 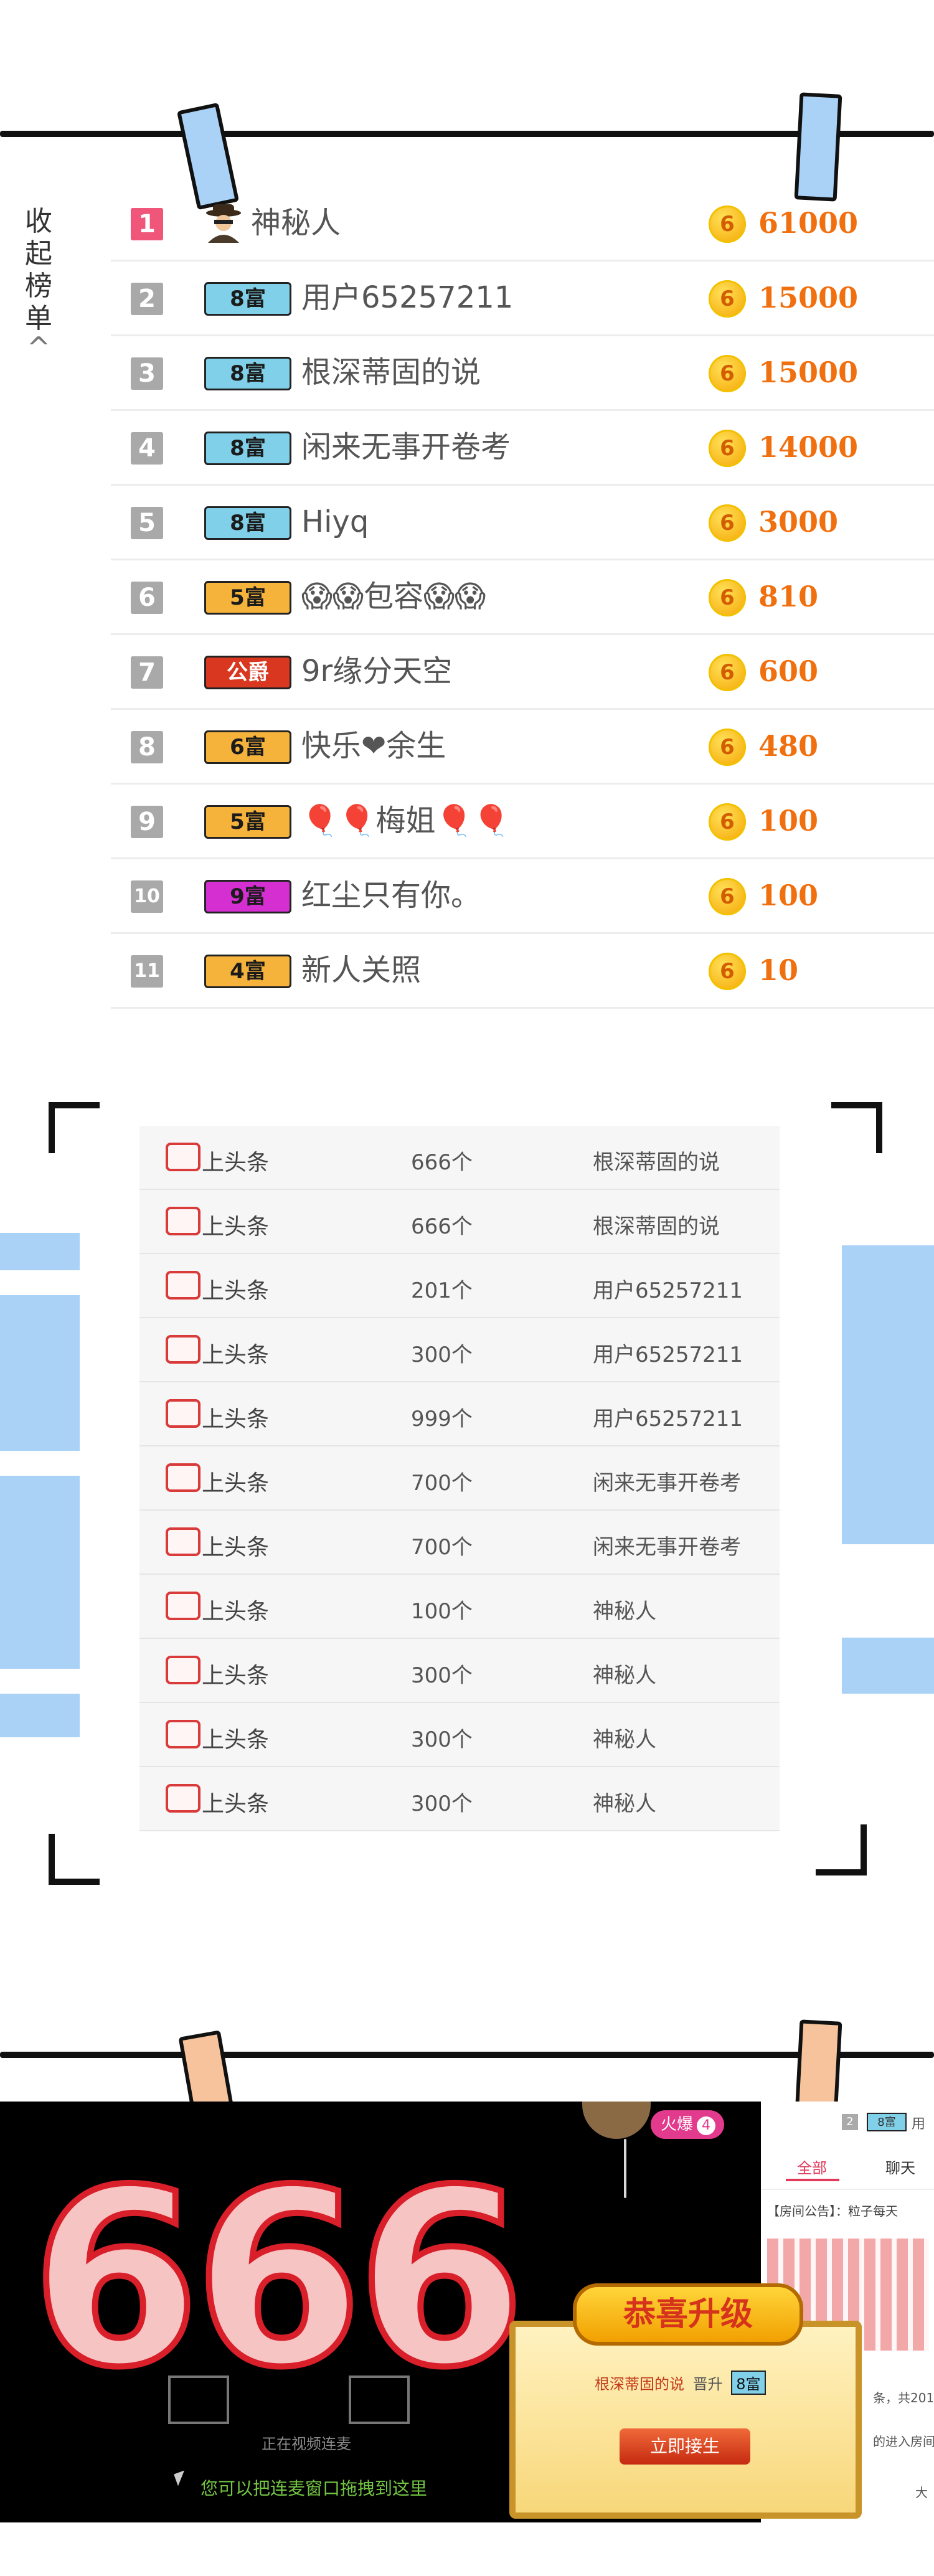 I want to click on video-monitor-right, so click(x=379, y=2399).